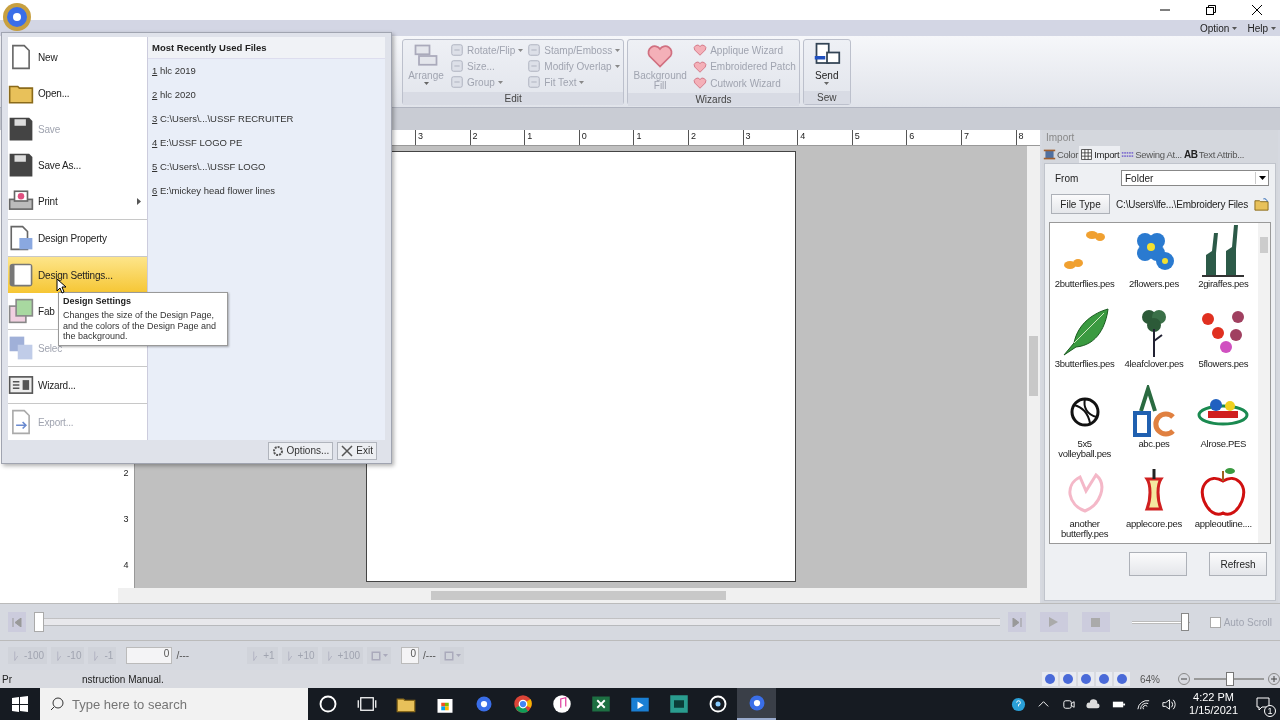 This screenshot has height=720, width=1280. I want to click on file-name: applecore.pes, so click(1154, 524).